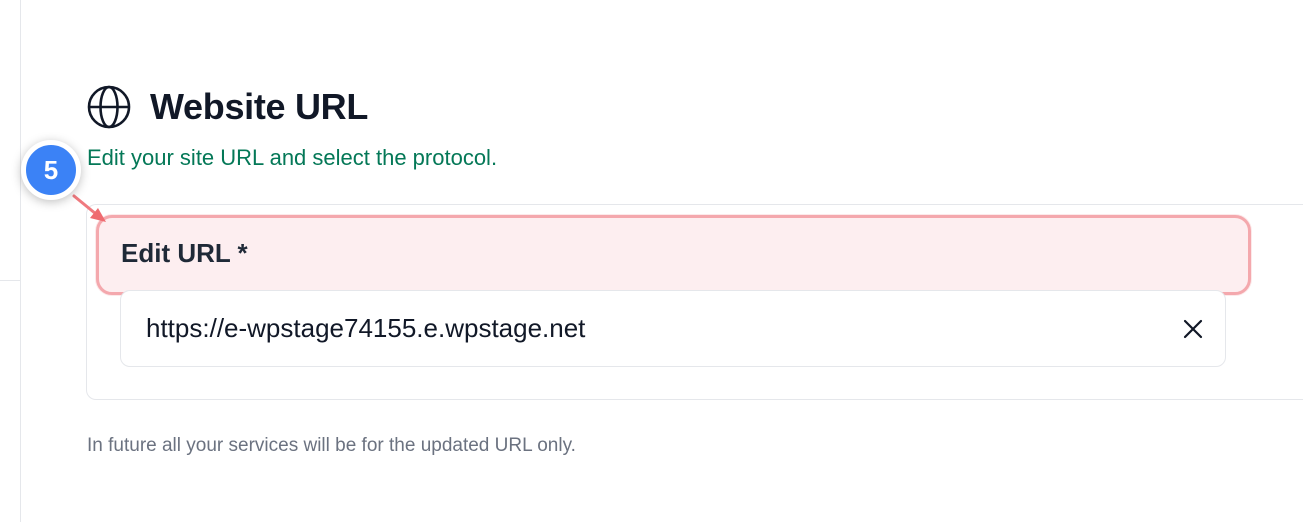 The width and height of the screenshot is (1303, 522). What do you see at coordinates (184, 253) in the screenshot?
I see `field-label: Edit URL *` at bounding box center [184, 253].